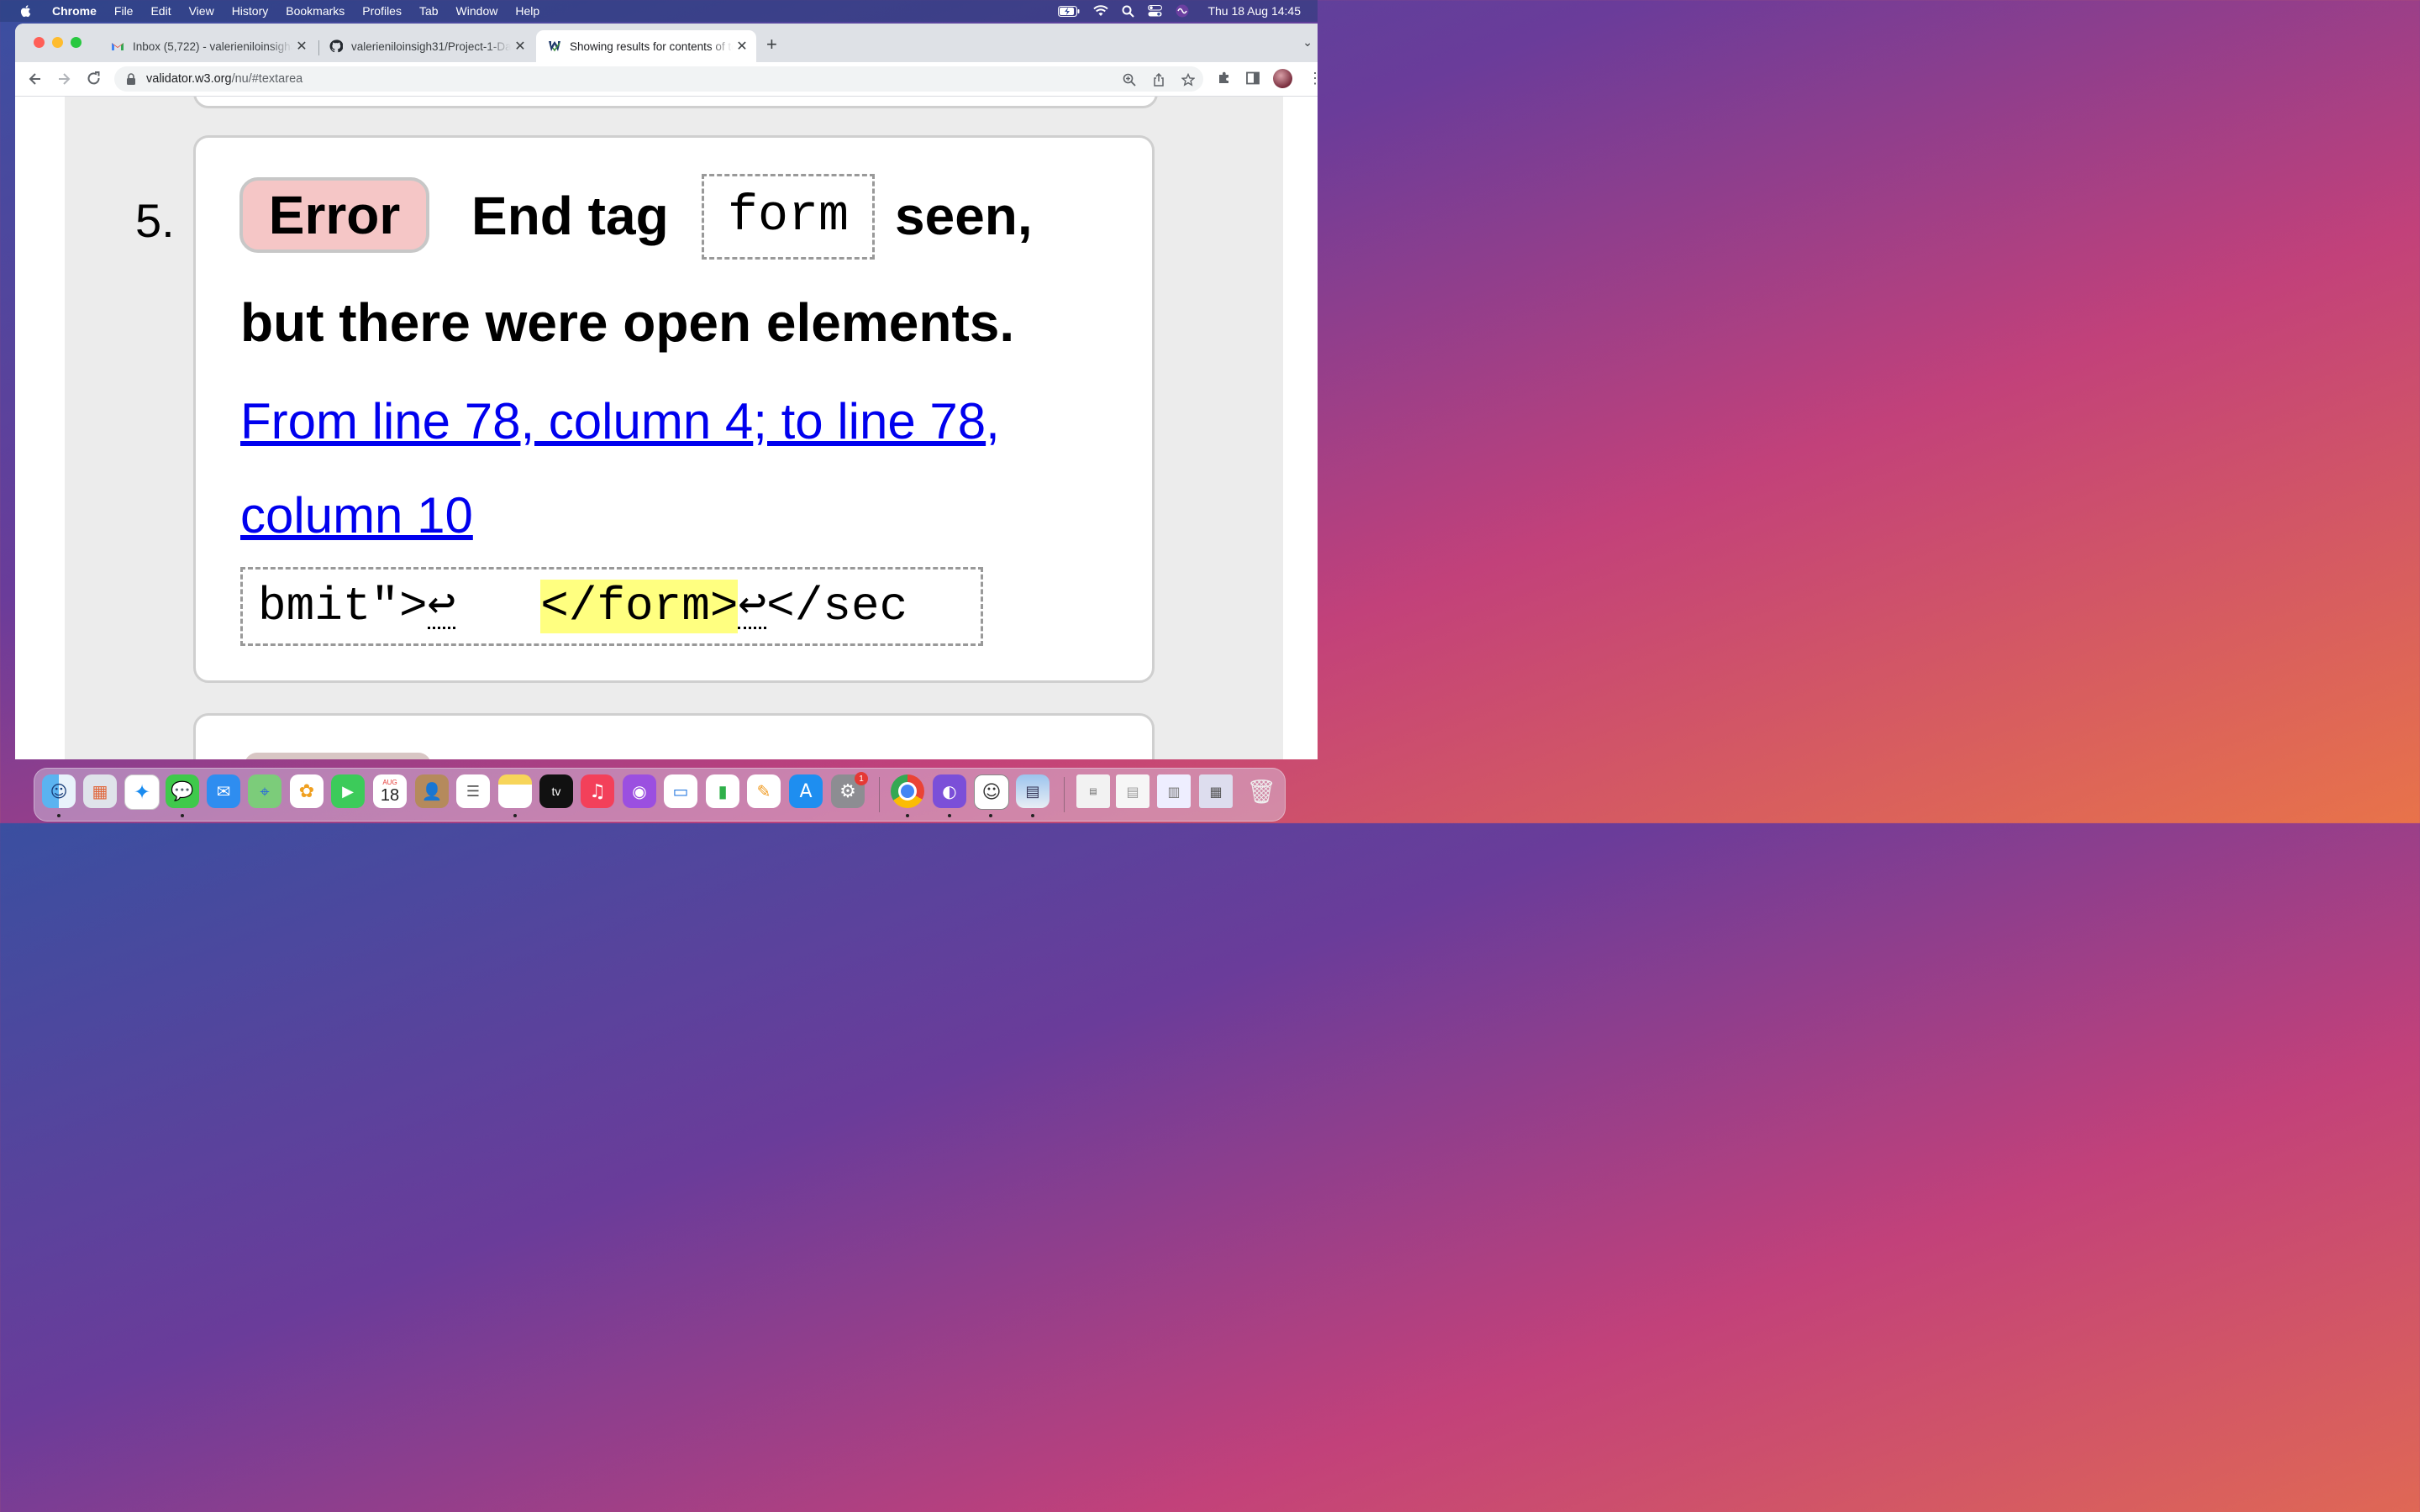 Image resolution: width=2420 pixels, height=1512 pixels. I want to click on tab-search-chevron-icon: ⌄, so click(1307, 42).